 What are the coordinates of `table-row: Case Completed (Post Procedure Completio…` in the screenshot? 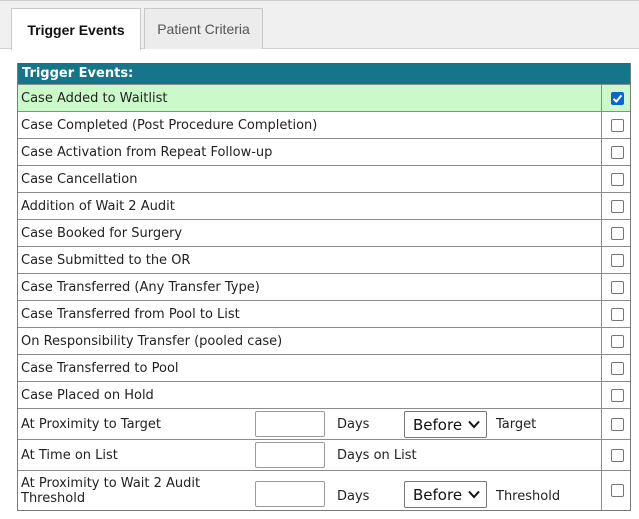 It's located at (324, 124).